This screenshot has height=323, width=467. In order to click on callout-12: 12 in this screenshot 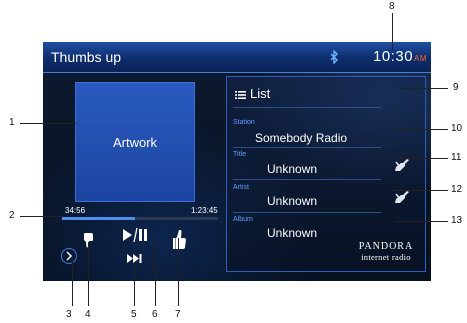, I will do `click(457, 189)`.